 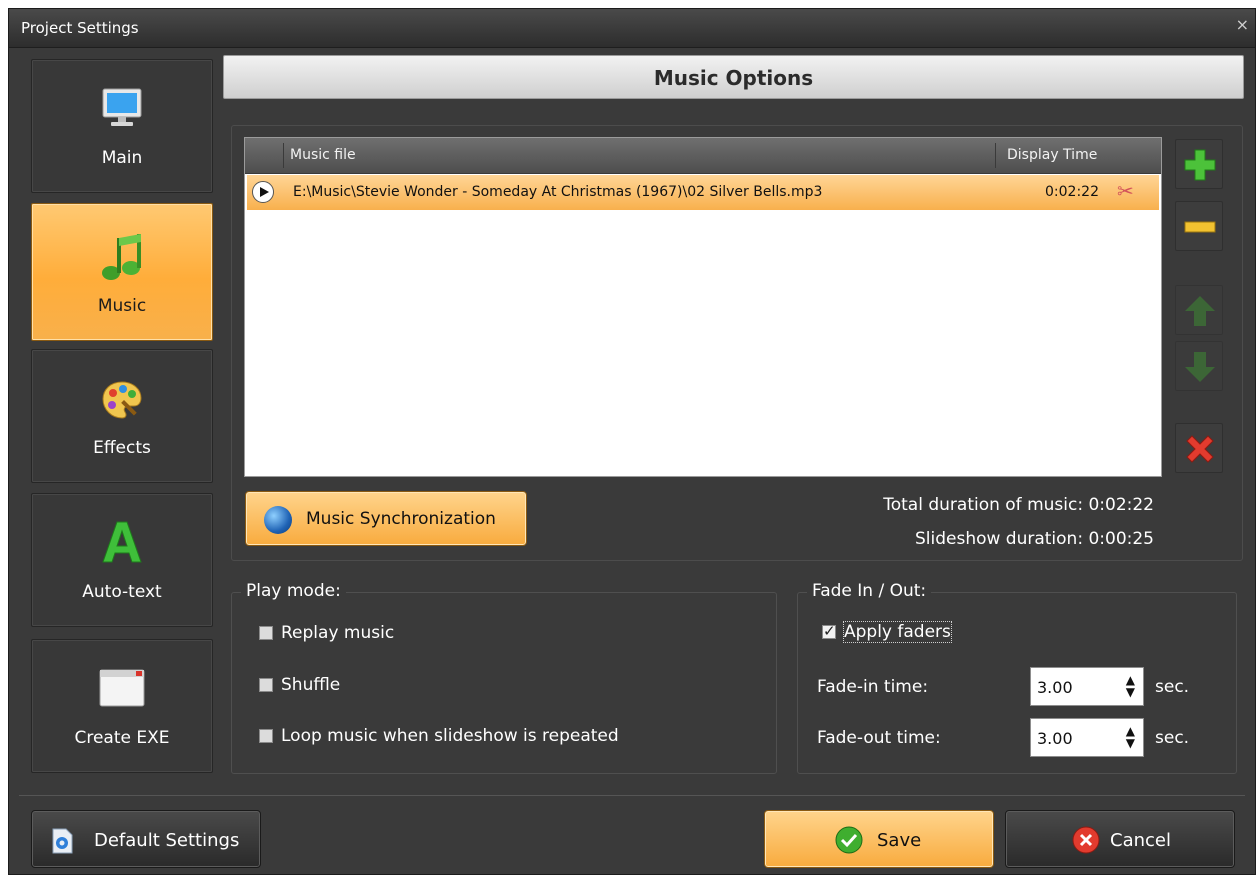 I want to click on trim-scissors-icon: ✂, so click(x=1125, y=191).